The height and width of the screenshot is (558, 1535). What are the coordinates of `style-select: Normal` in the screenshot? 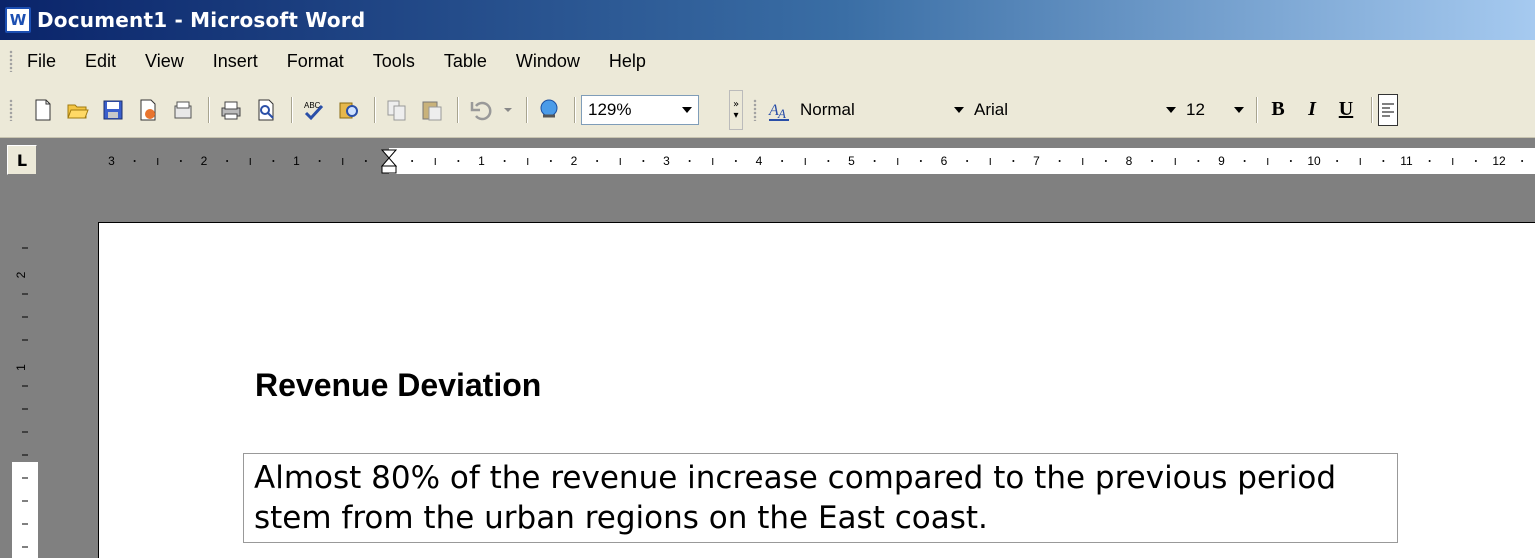 It's located at (883, 110).